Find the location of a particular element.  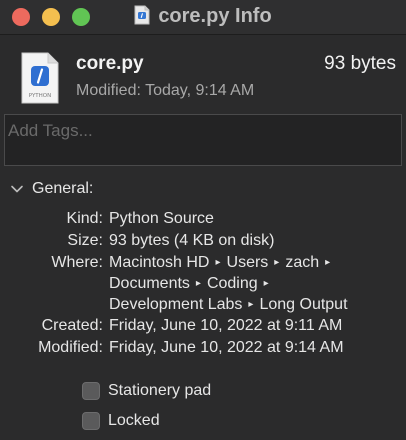

where-row-continued: Development Labs ▸ Long Output is located at coordinates (203, 306).